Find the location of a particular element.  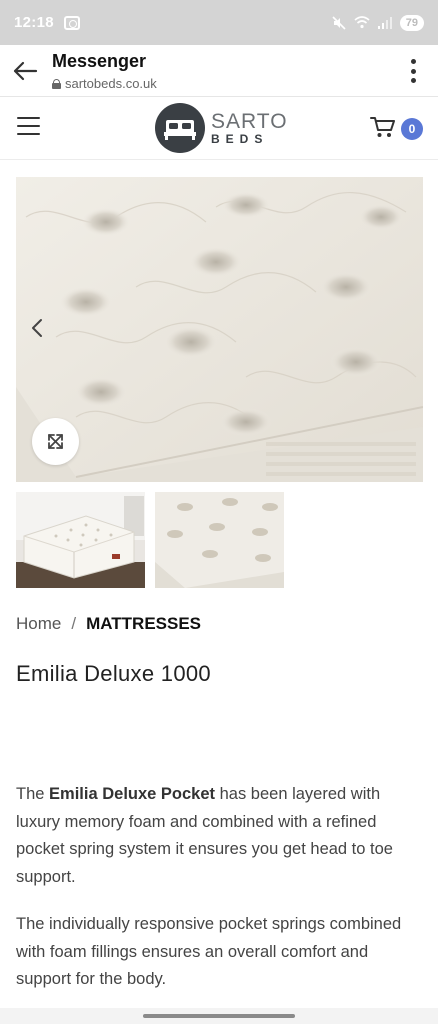

logo-wordmark-top: SARTO is located at coordinates (249, 121).